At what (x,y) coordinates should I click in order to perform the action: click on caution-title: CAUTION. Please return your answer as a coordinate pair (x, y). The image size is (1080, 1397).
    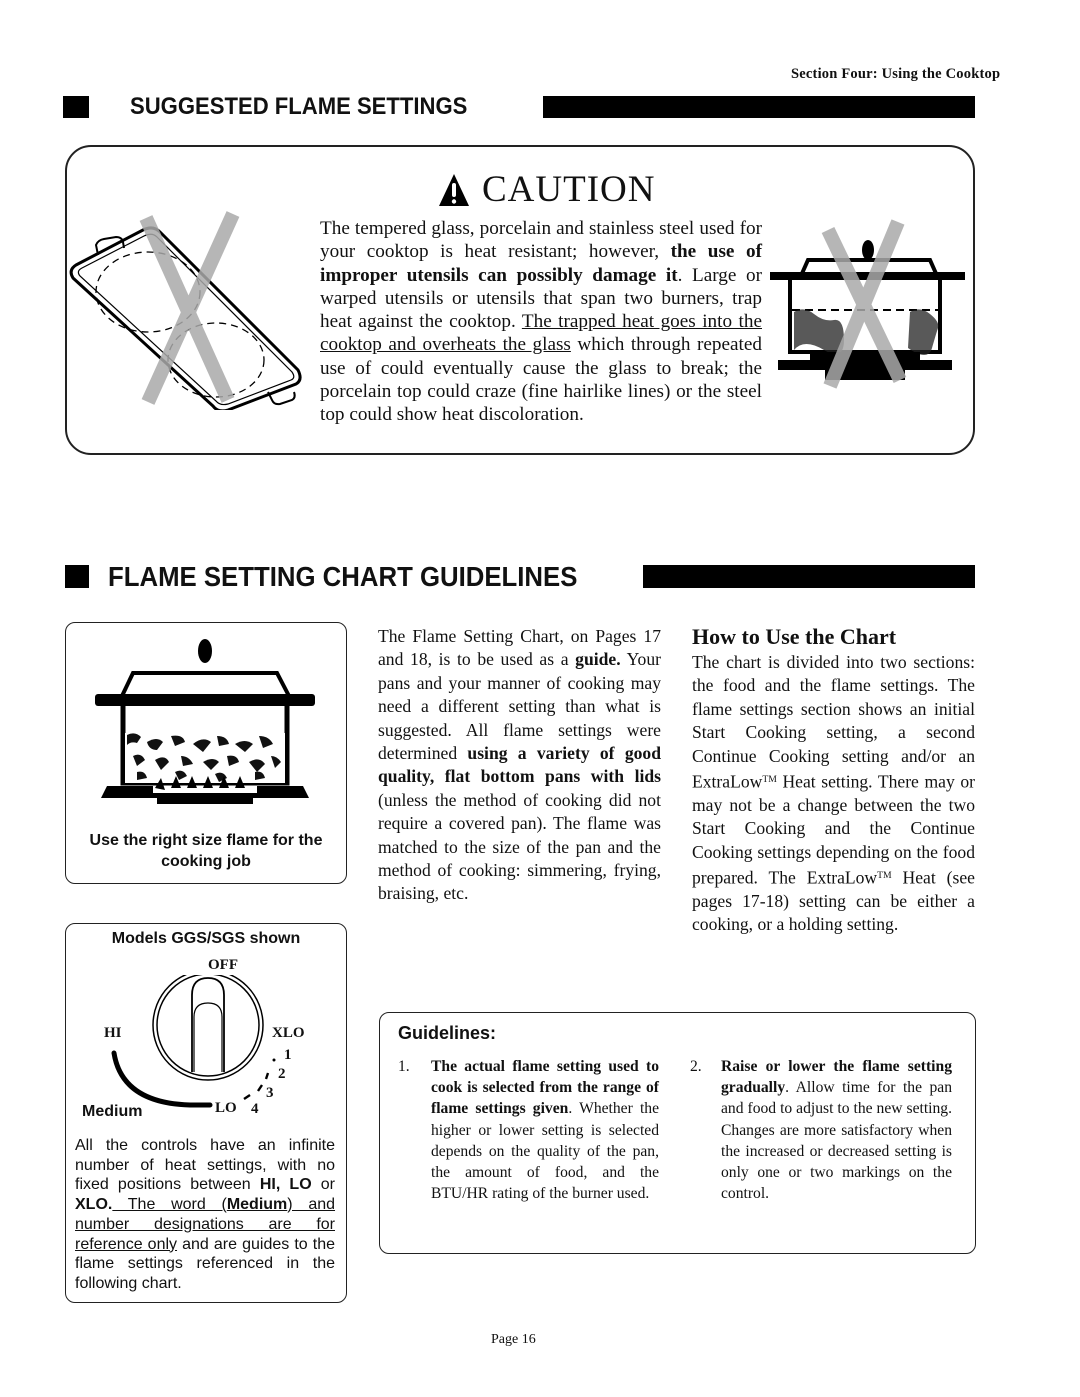
    Looking at the image, I should click on (569, 189).